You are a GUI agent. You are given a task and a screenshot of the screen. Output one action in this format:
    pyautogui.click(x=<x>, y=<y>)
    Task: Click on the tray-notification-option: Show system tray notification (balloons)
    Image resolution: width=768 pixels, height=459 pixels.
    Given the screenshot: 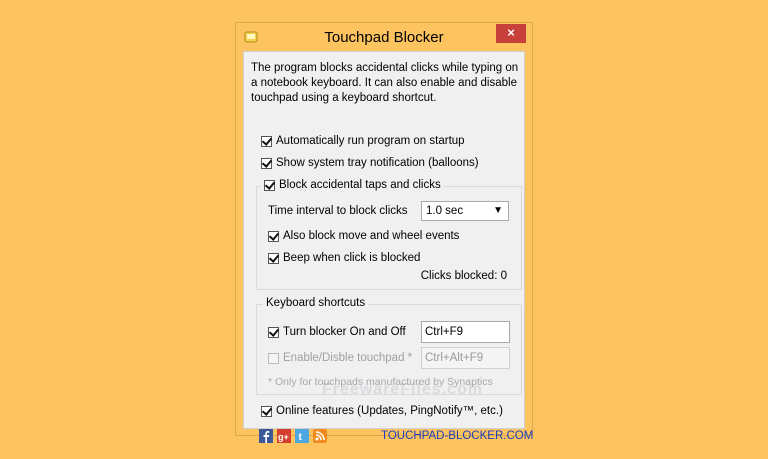 What is the action you would take?
    pyautogui.click(x=370, y=163)
    